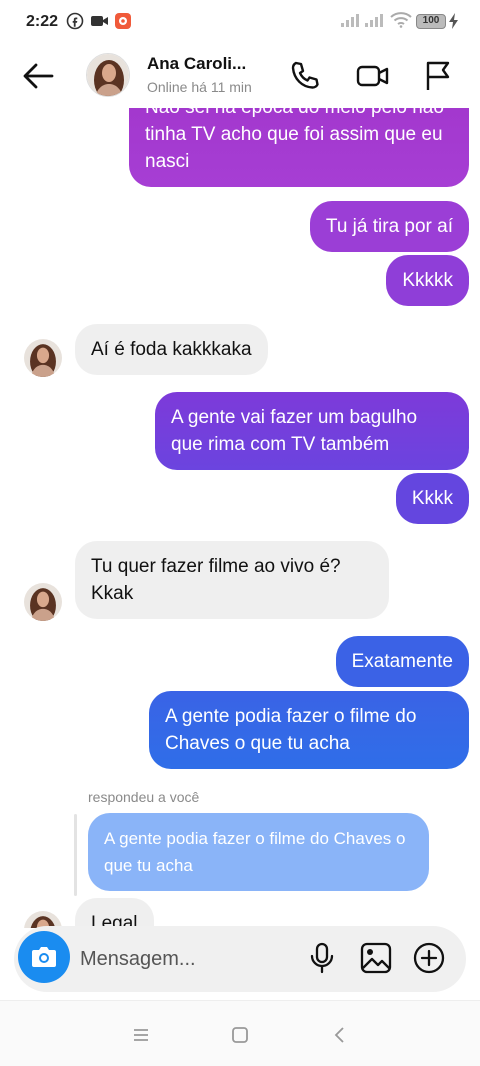 The width and height of the screenshot is (480, 1066). I want to click on message-bubble-incoming: Aí é foda kakkkaka, so click(171, 349).